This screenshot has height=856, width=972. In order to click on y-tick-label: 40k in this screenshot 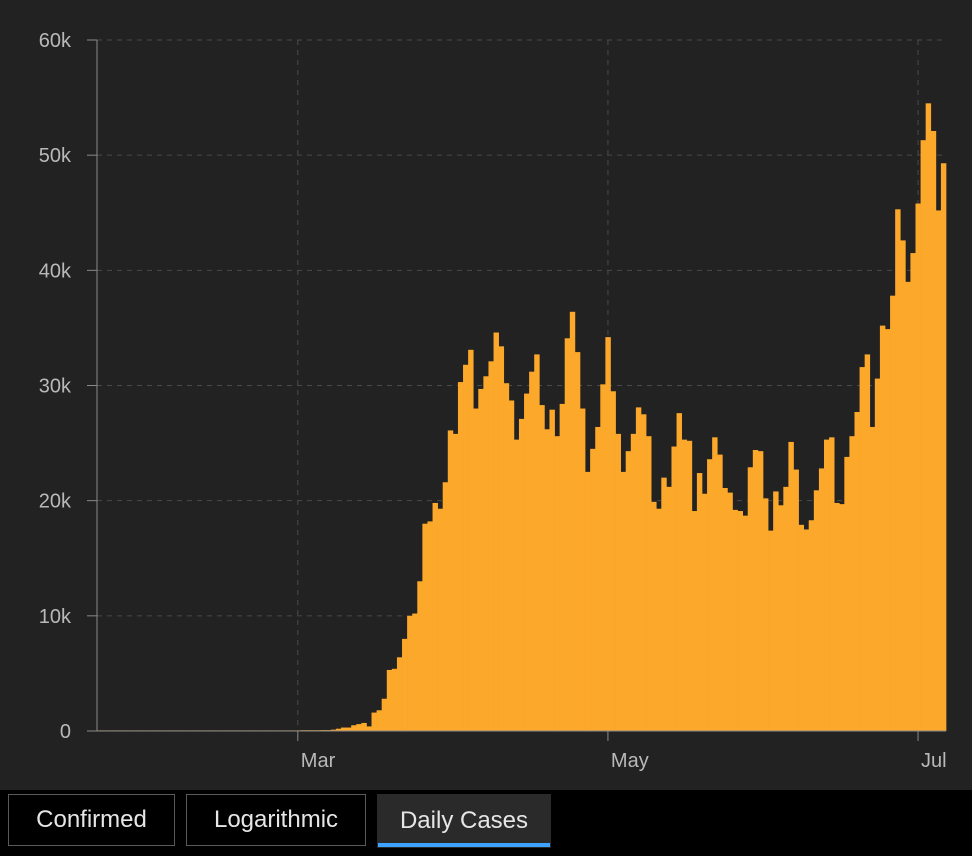, I will do `click(55, 271)`.